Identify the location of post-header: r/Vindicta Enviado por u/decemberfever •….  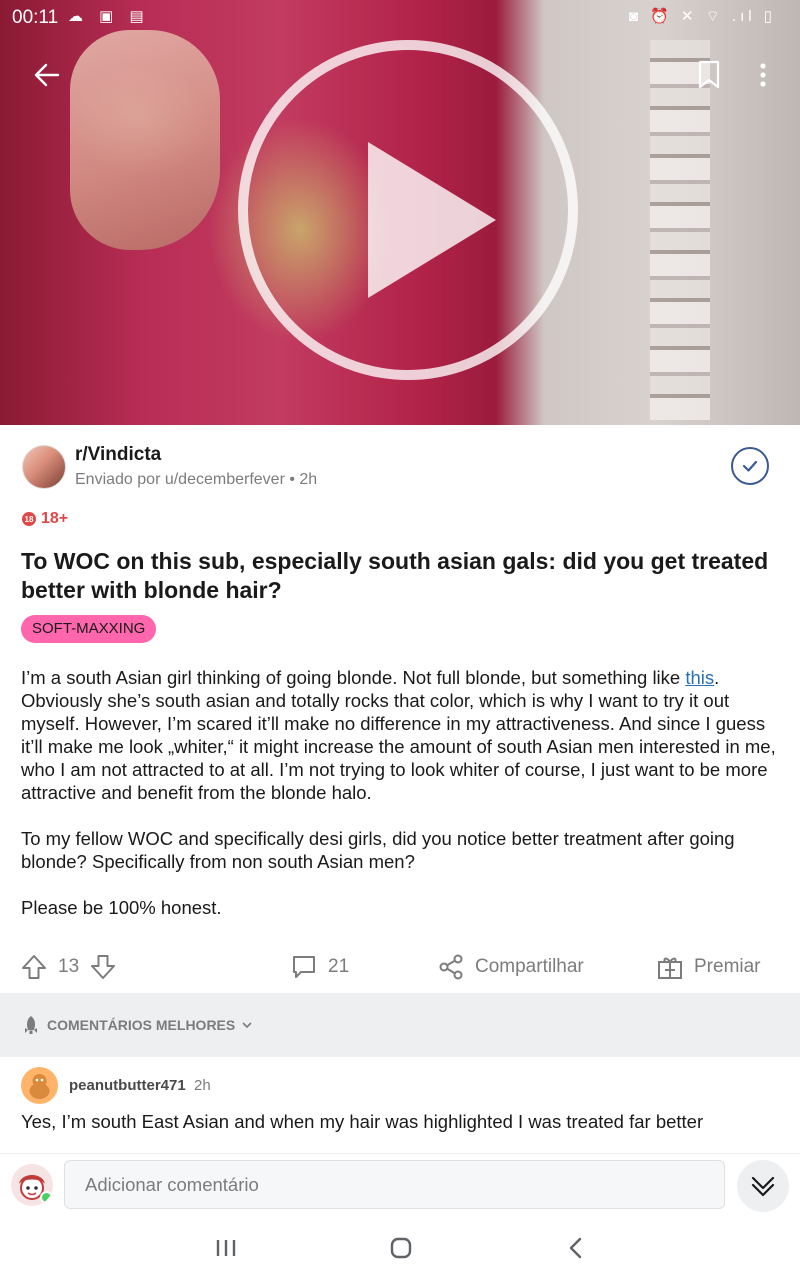
(400, 465).